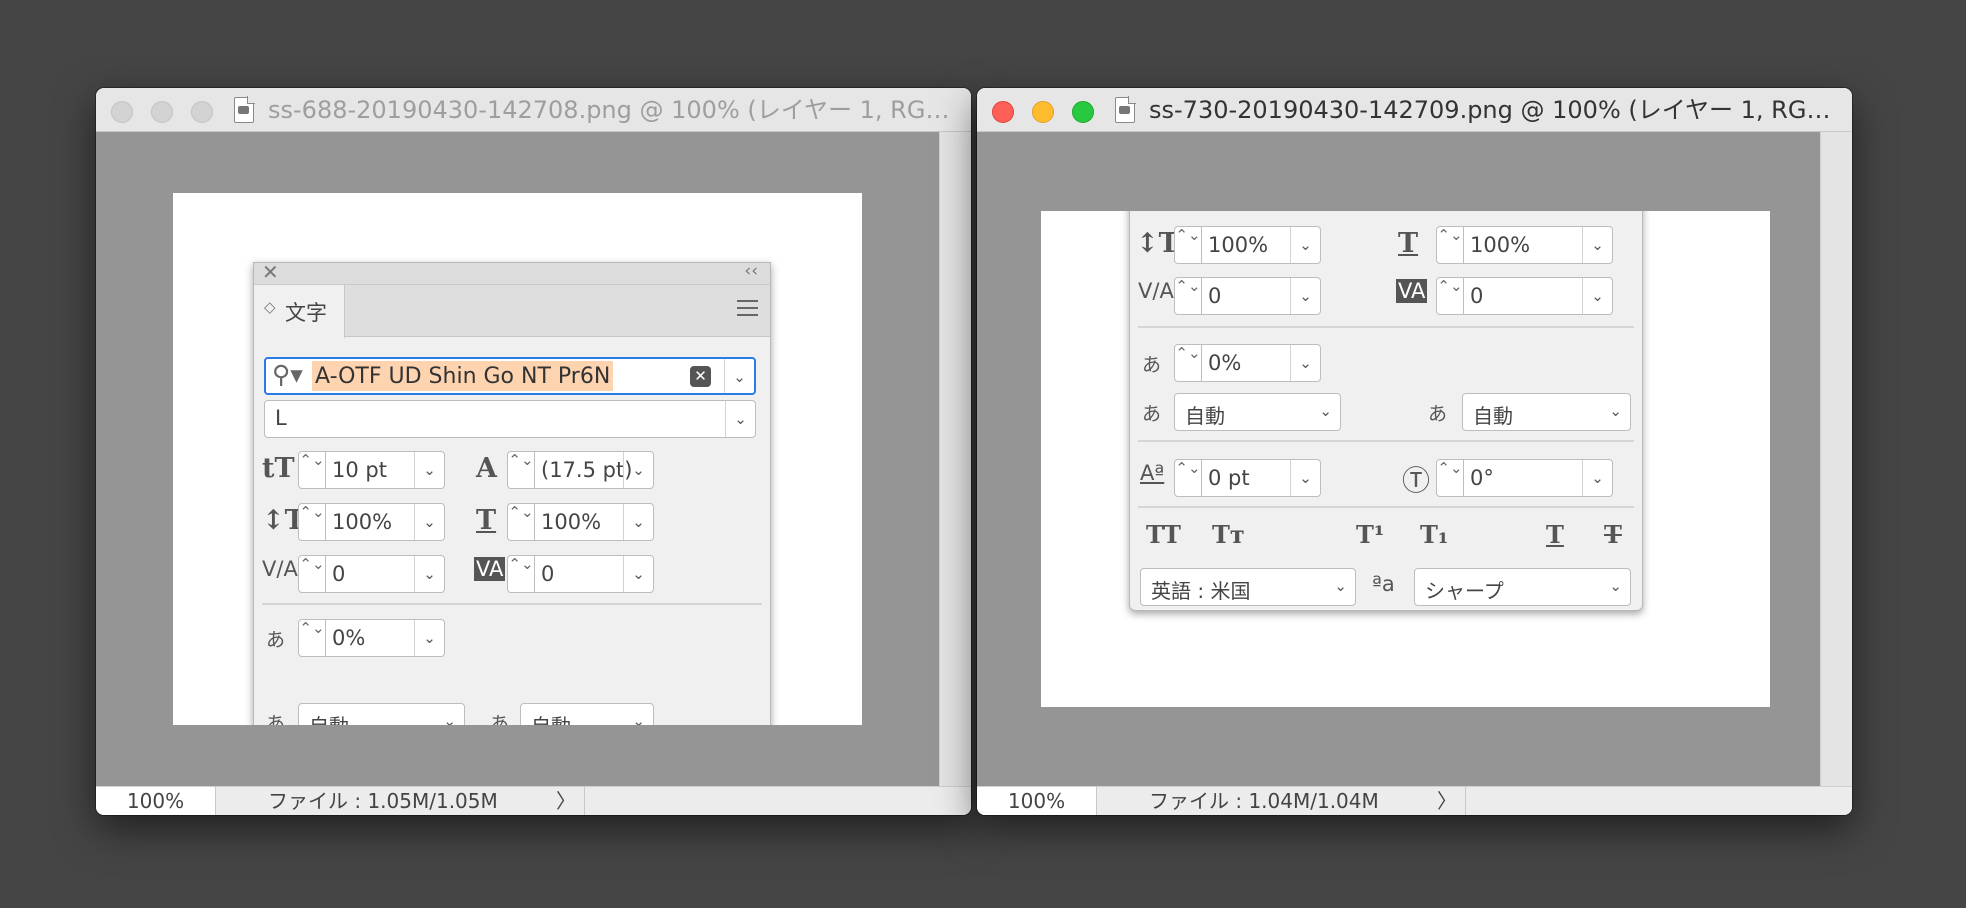 The width and height of the screenshot is (1966, 908). Describe the element at coordinates (1450, 478) in the screenshot. I see `rotation-stepper: ⌃⌄` at that location.